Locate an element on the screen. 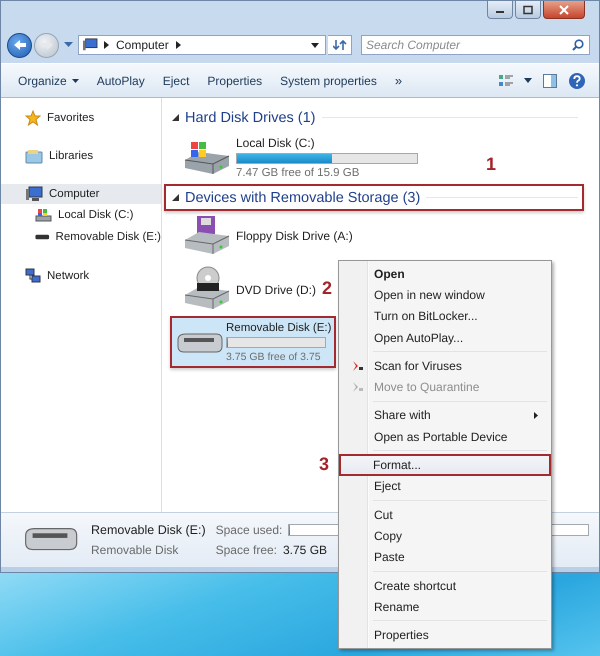 This screenshot has width=600, height=656. free-space-text: 3.75 GB free of 3.75 is located at coordinates (274, 356).